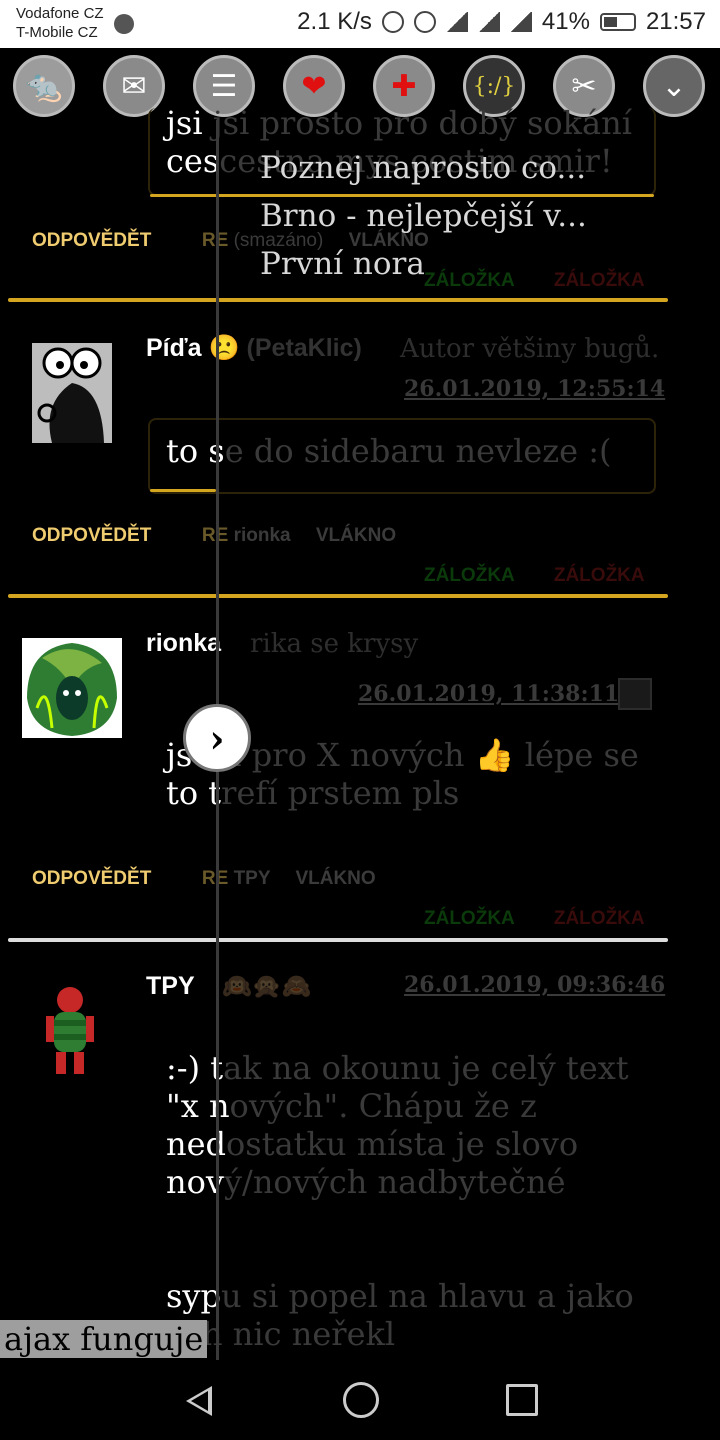  What do you see at coordinates (214, 536) in the screenshot?
I see `post-2-actions: ODPOVĚDĚT RE rionka VLÁKNO` at bounding box center [214, 536].